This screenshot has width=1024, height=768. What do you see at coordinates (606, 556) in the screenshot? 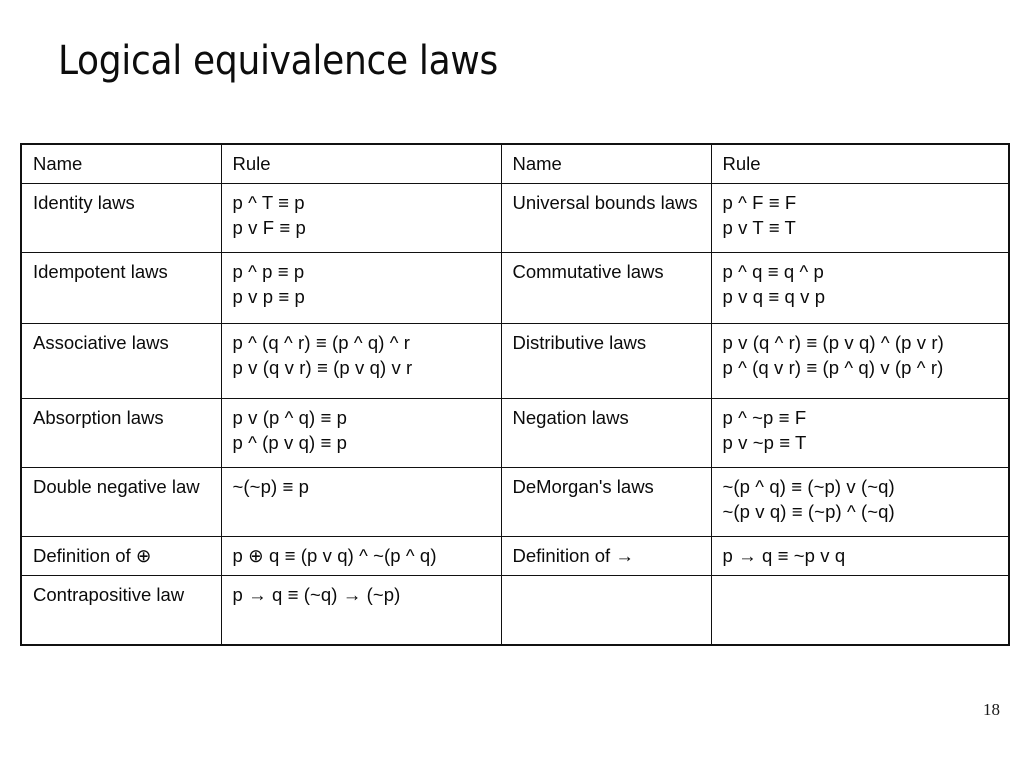
I see `law-name: Definition of →` at bounding box center [606, 556].